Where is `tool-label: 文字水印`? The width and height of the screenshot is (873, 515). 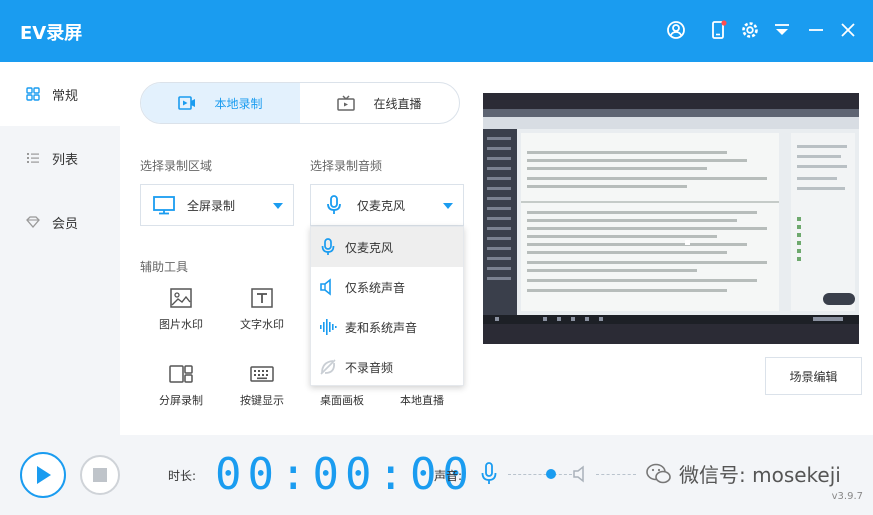
tool-label: 文字水印 is located at coordinates (262, 324).